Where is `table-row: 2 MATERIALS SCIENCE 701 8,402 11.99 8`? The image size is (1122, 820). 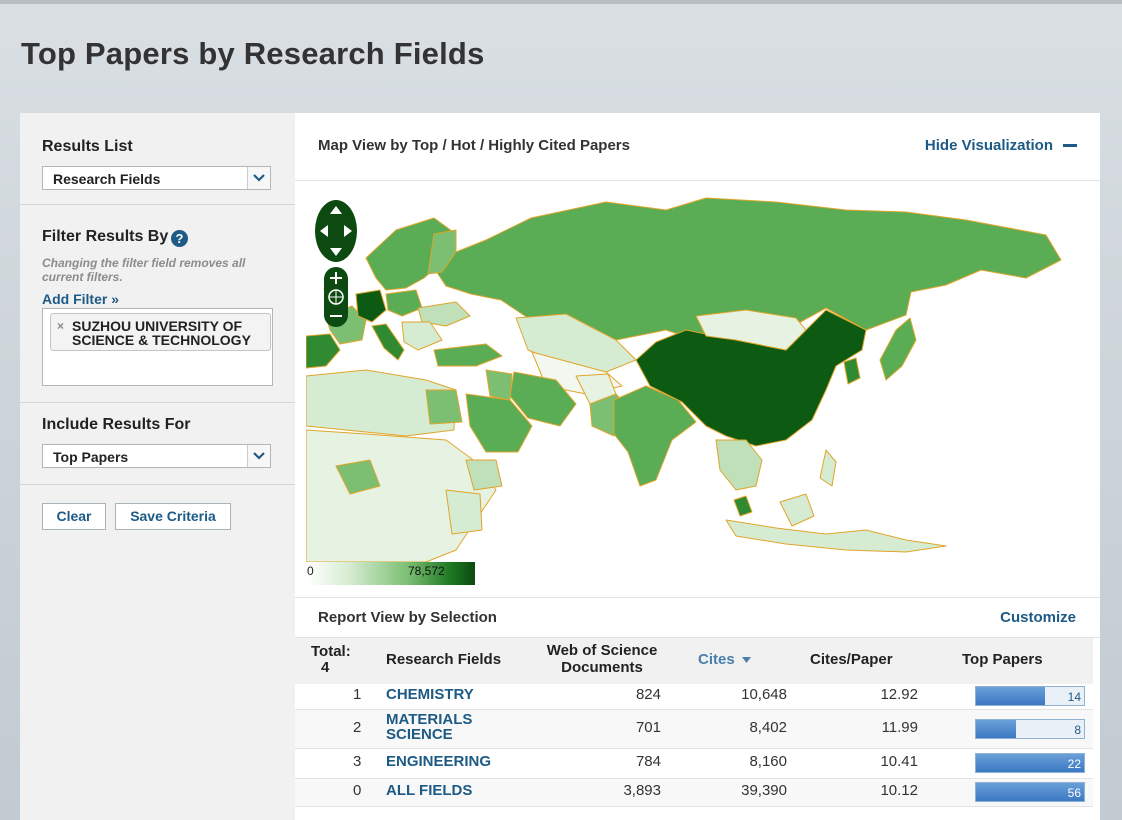 table-row: 2 MATERIALS SCIENCE 701 8,402 11.99 8 is located at coordinates (694, 729).